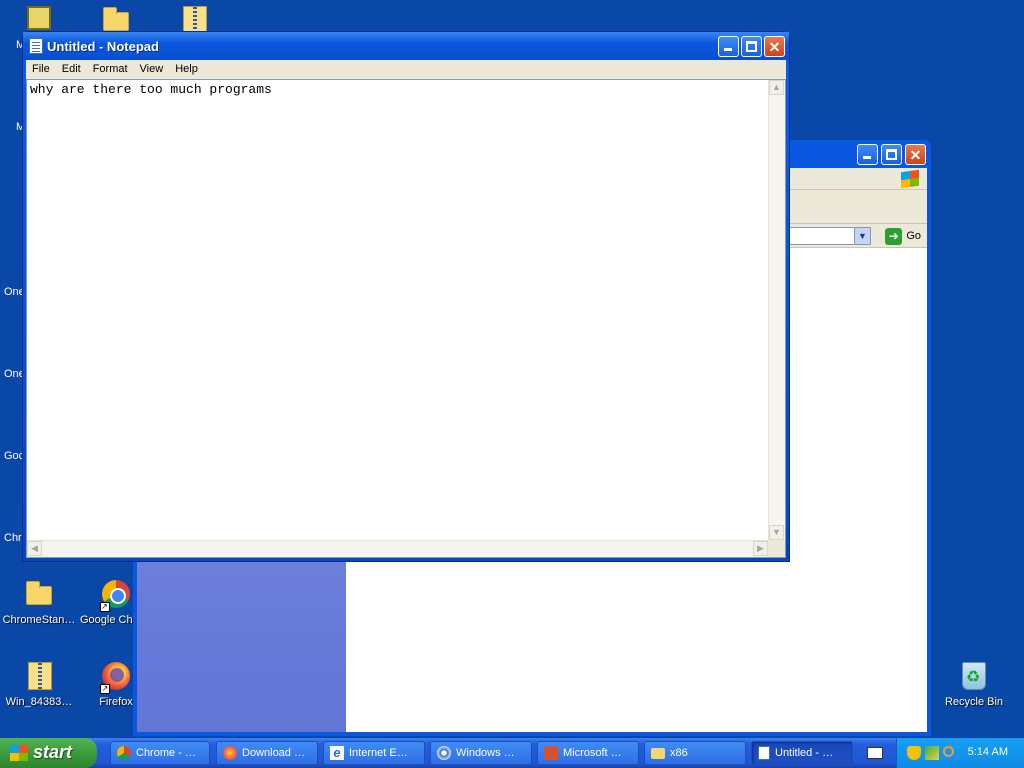 Image resolution: width=1024 pixels, height=768 pixels. I want to click on outlook-icon, so click(39, 18).